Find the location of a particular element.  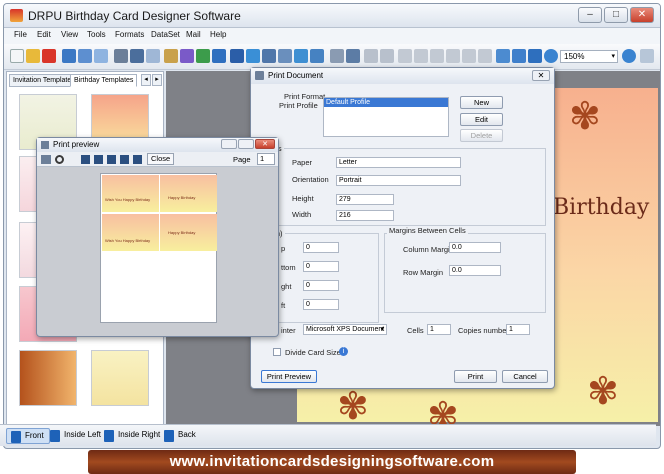

mail-icon is located at coordinates (317, 56).